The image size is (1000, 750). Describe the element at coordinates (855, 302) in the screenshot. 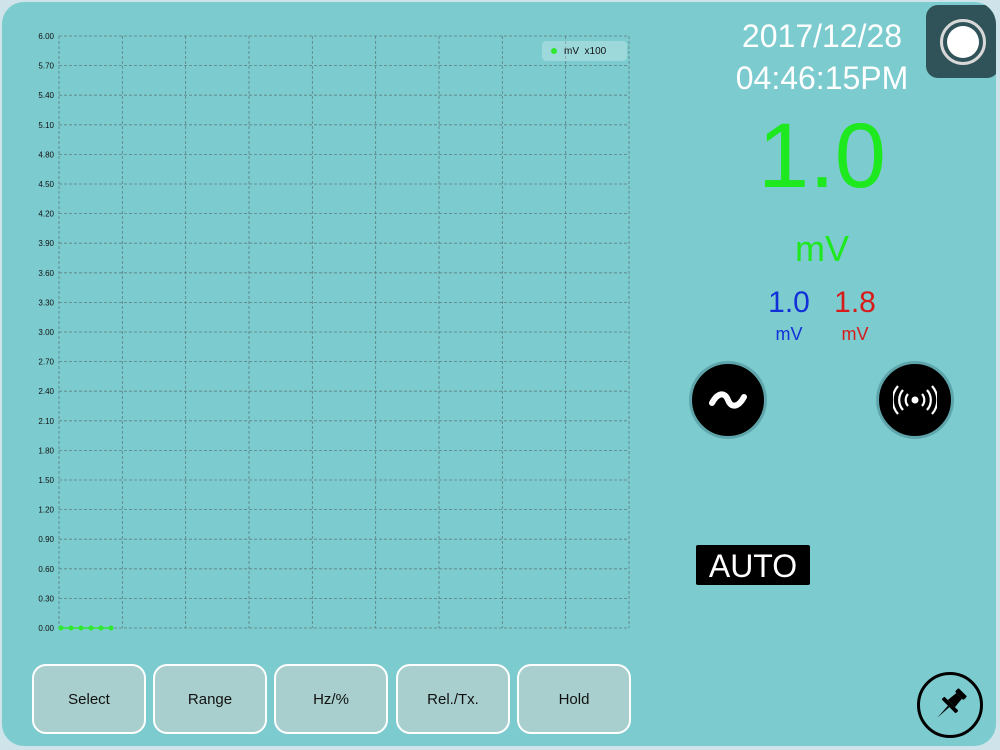

I see `secondary-reading-red: 1.8` at that location.